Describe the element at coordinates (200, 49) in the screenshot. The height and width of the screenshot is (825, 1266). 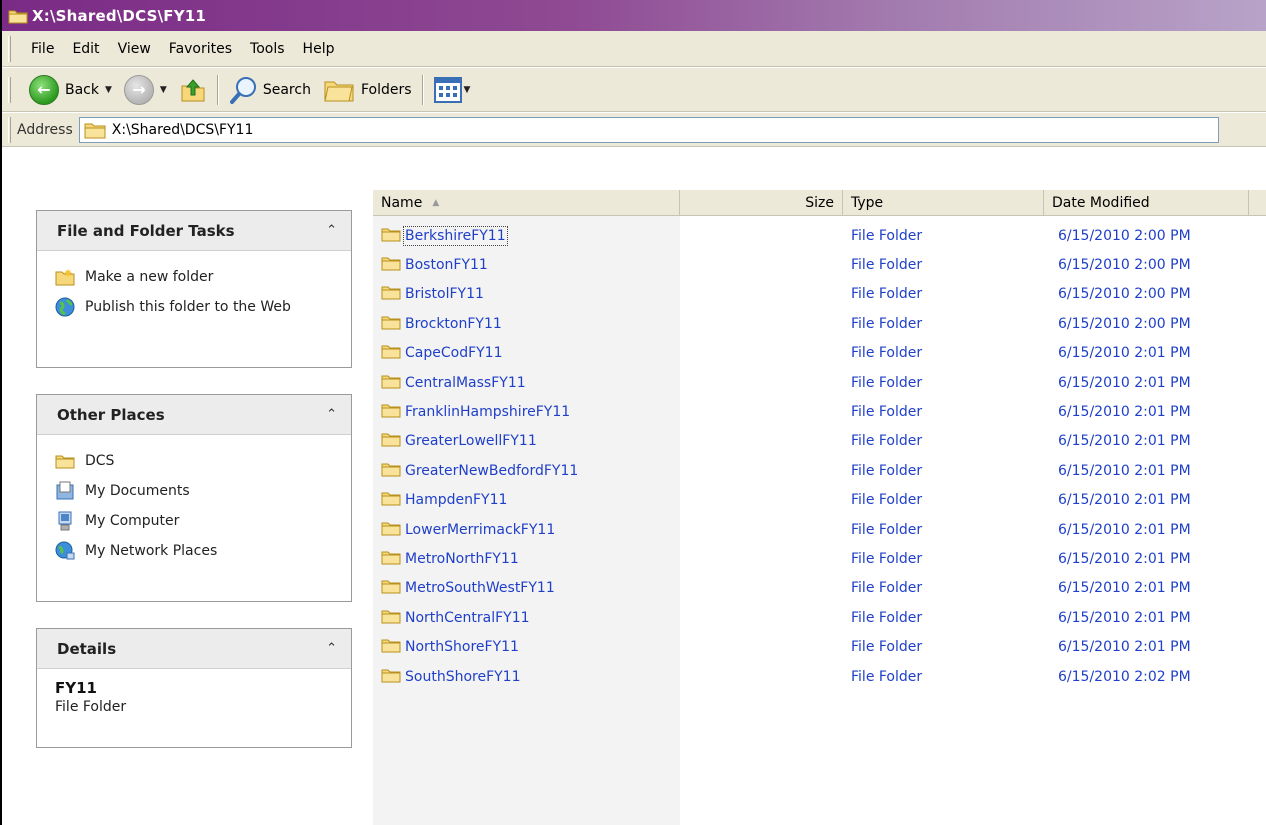
I see `menu-favorites: Favorites` at that location.